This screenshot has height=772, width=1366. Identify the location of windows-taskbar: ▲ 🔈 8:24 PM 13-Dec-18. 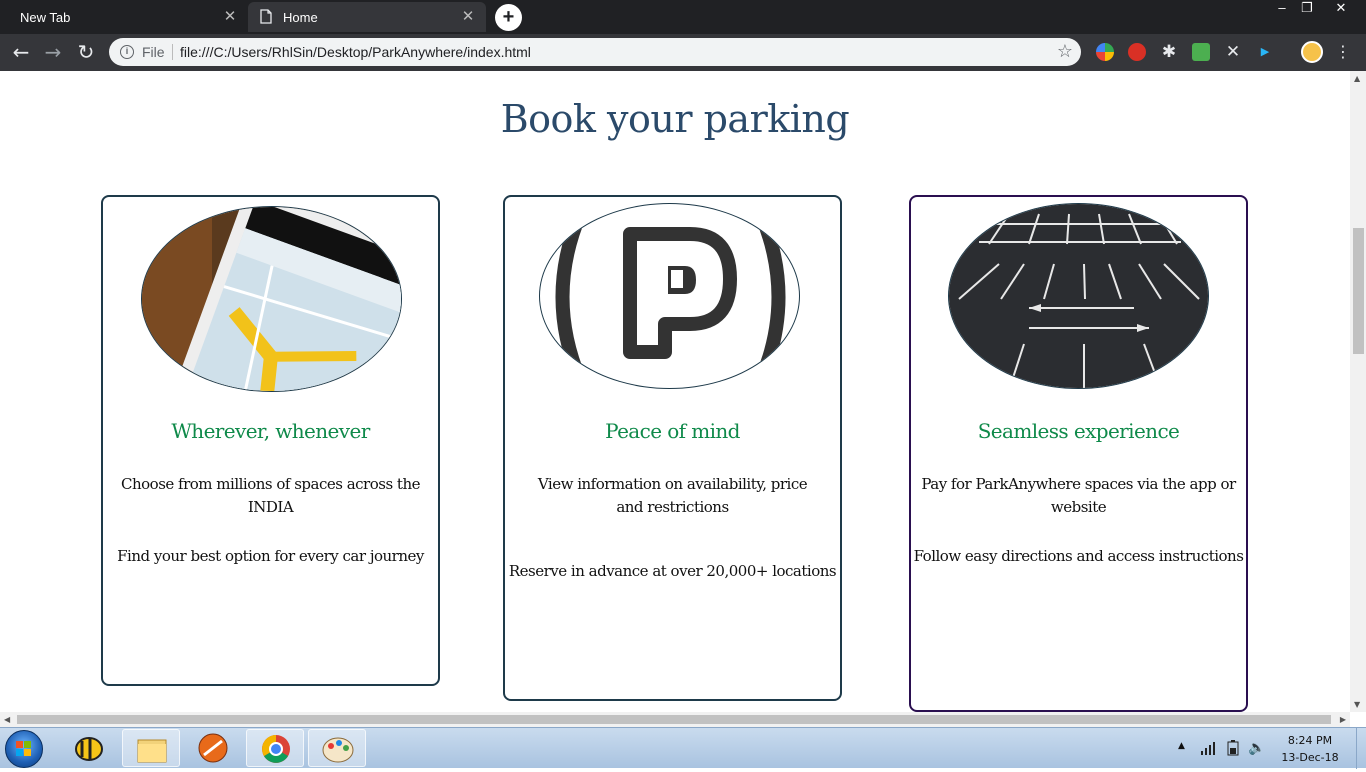
(683, 748).